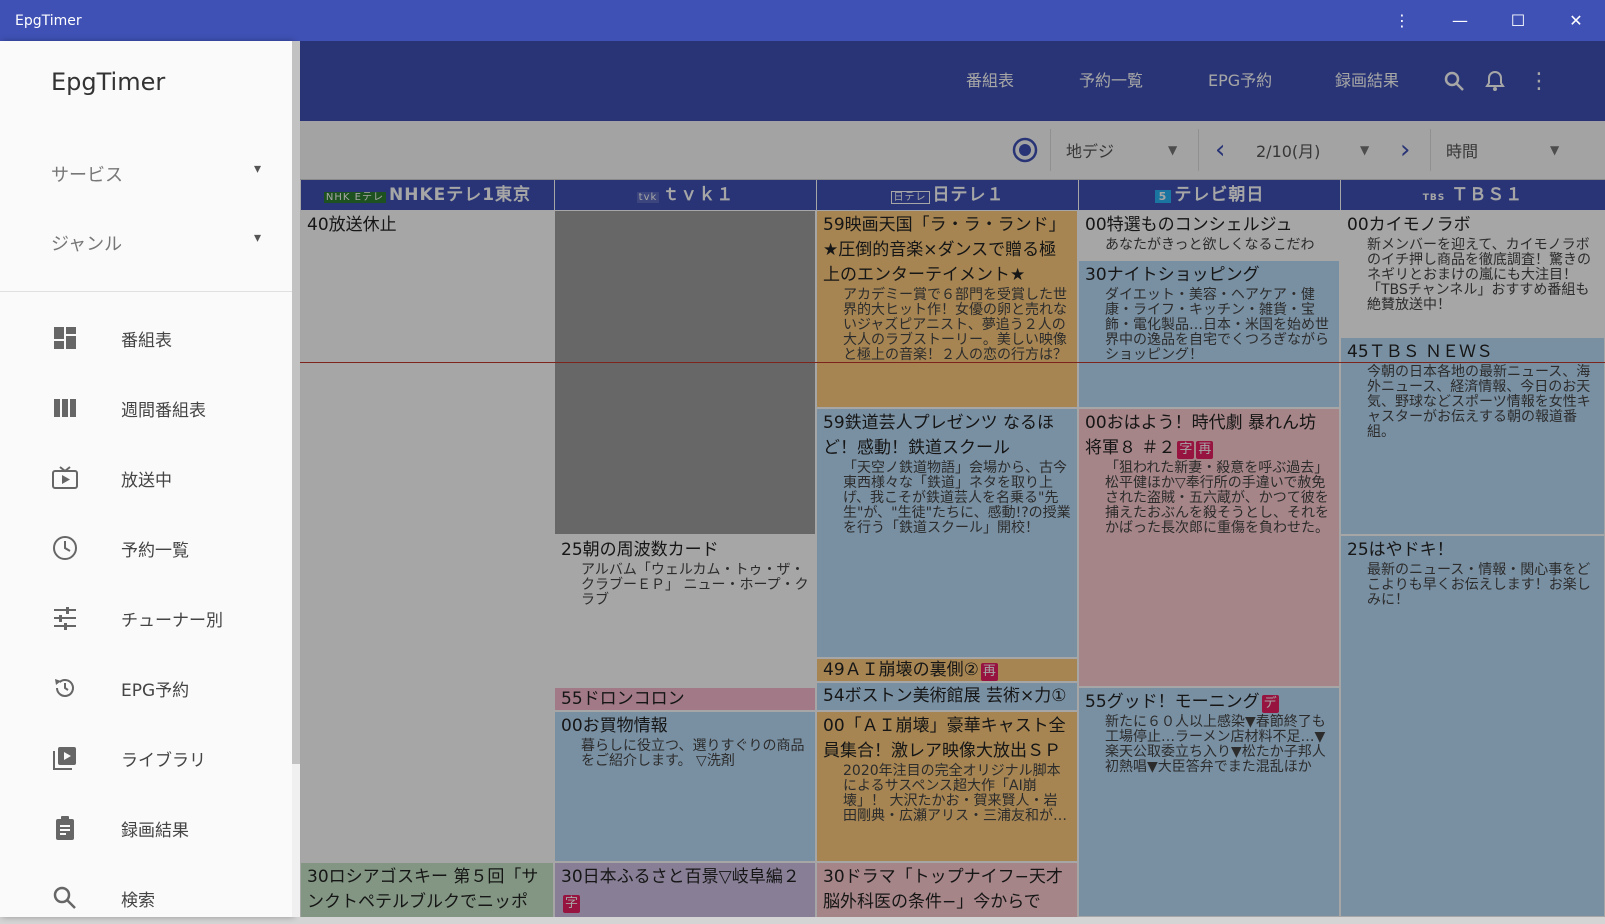 The image size is (1605, 924). What do you see at coordinates (1462, 150) in the screenshot?
I see `sort-select: 時間` at bounding box center [1462, 150].